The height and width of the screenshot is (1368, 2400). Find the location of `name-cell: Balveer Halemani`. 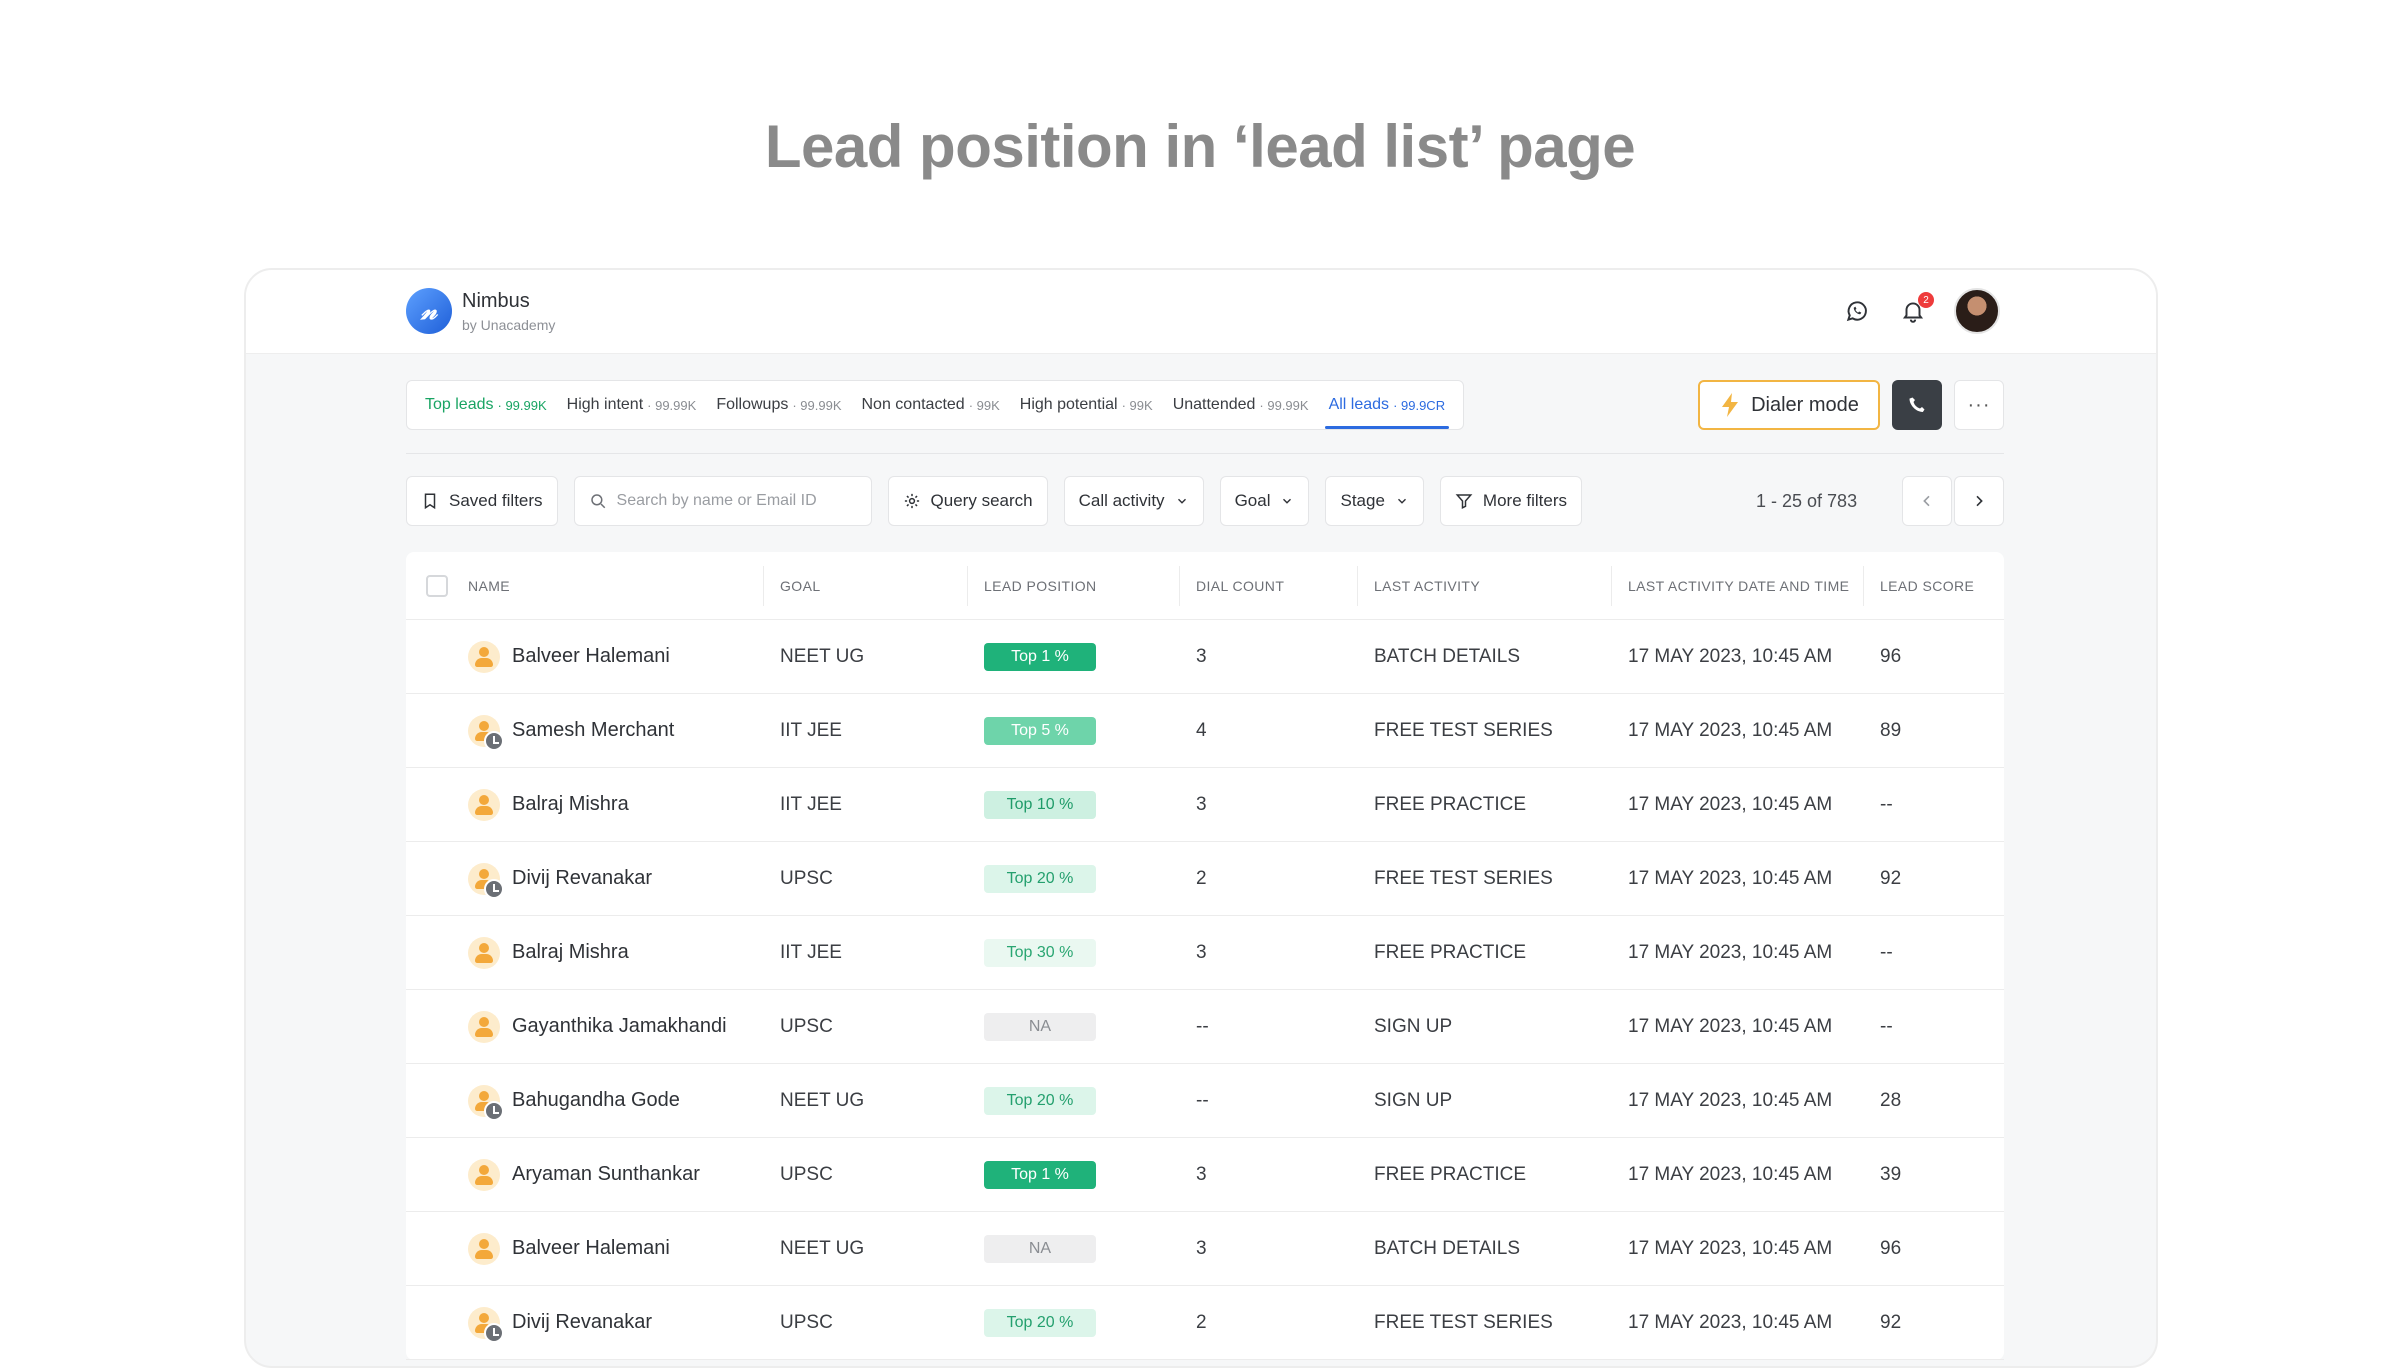

name-cell: Balveer Halemani is located at coordinates (585, 1248).